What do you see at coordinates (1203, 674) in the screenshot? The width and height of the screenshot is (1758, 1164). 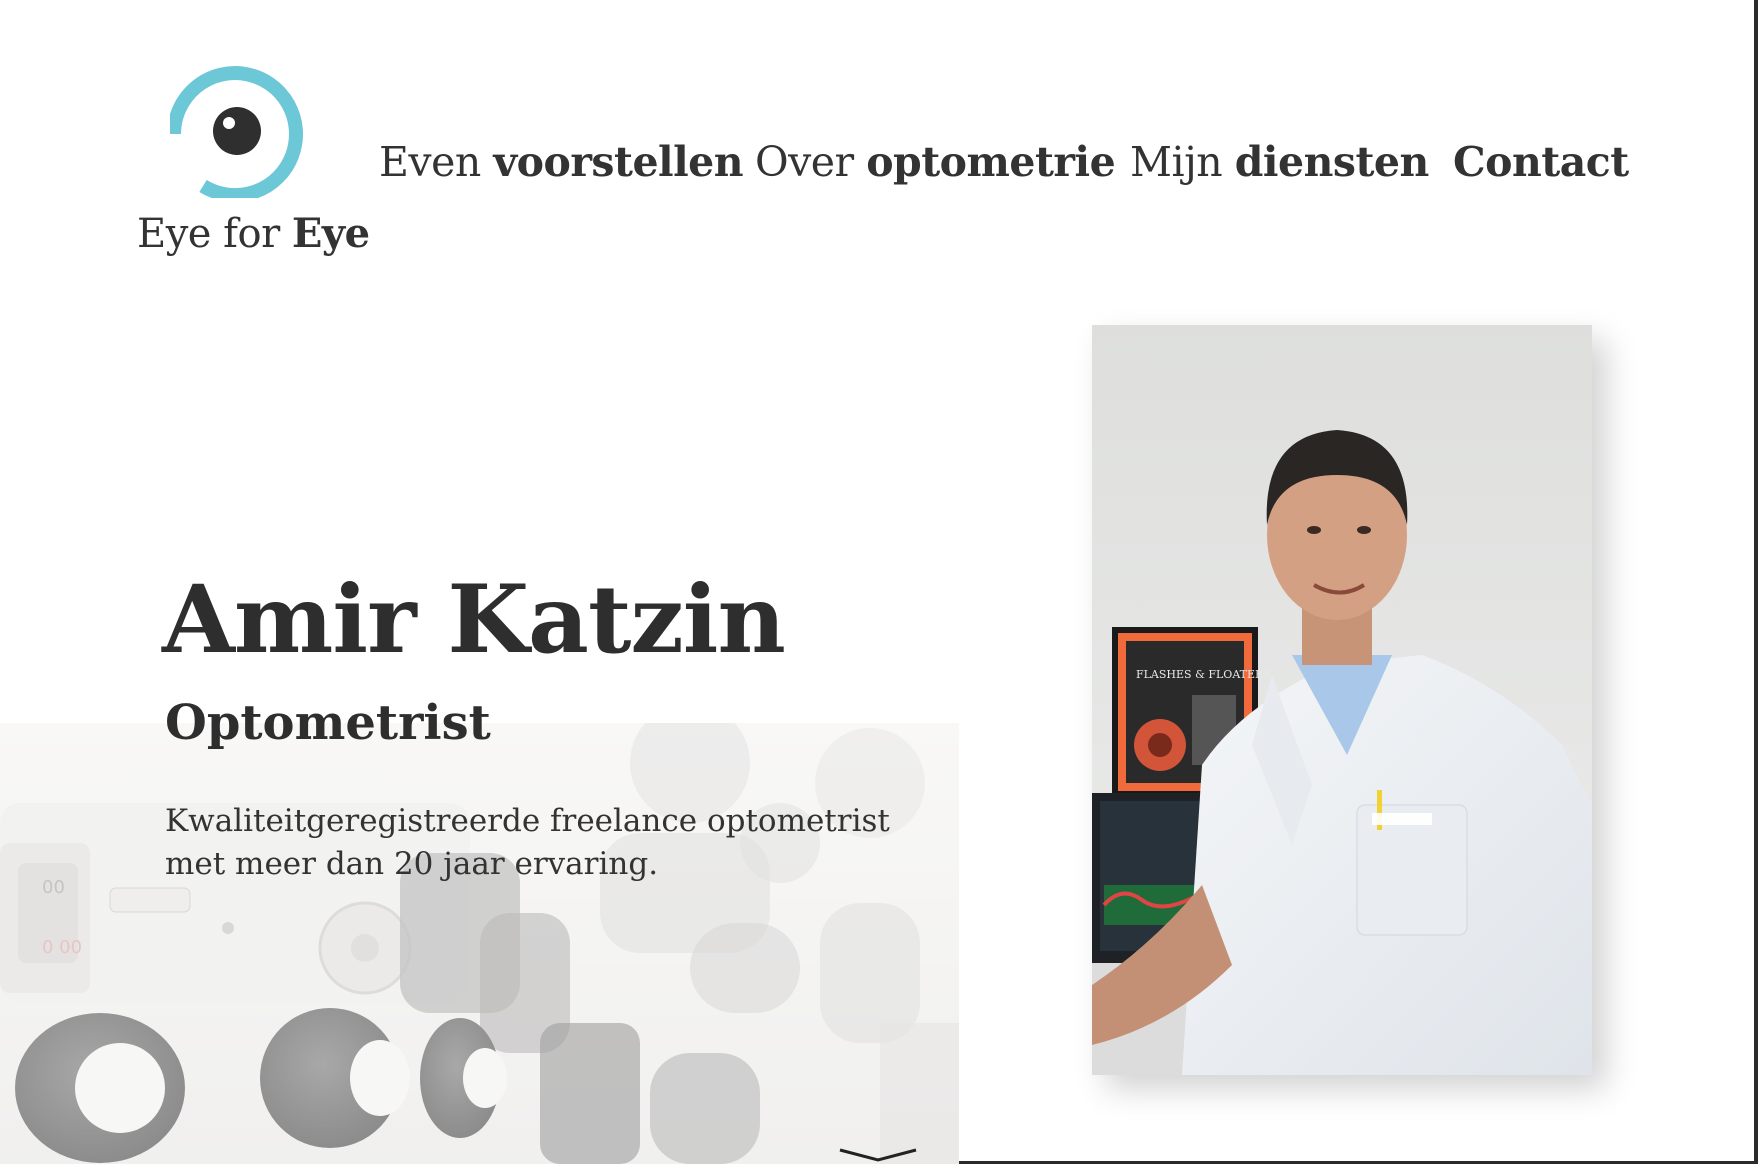 I see `poster-title: FLASHES & FLOATERS` at bounding box center [1203, 674].